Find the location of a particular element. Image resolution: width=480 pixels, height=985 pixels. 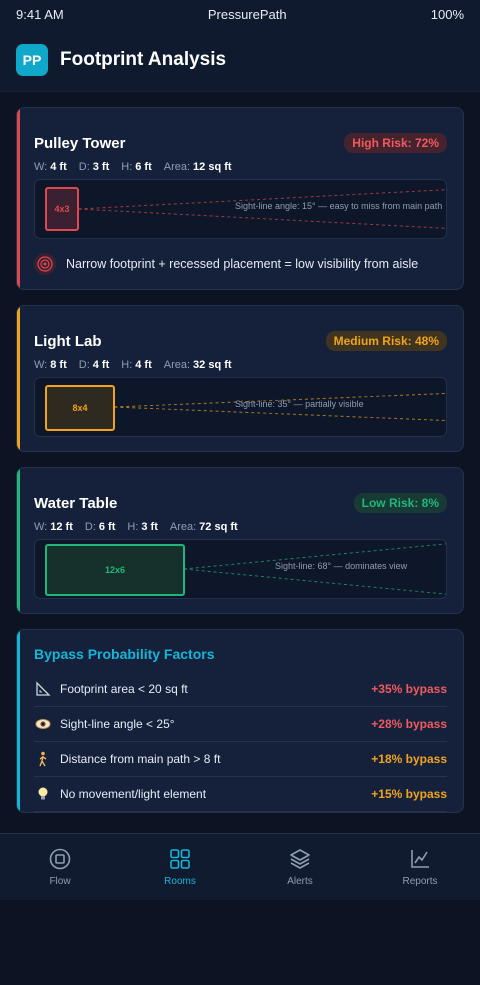

factor-value: +28% bypass is located at coordinates (409, 724).